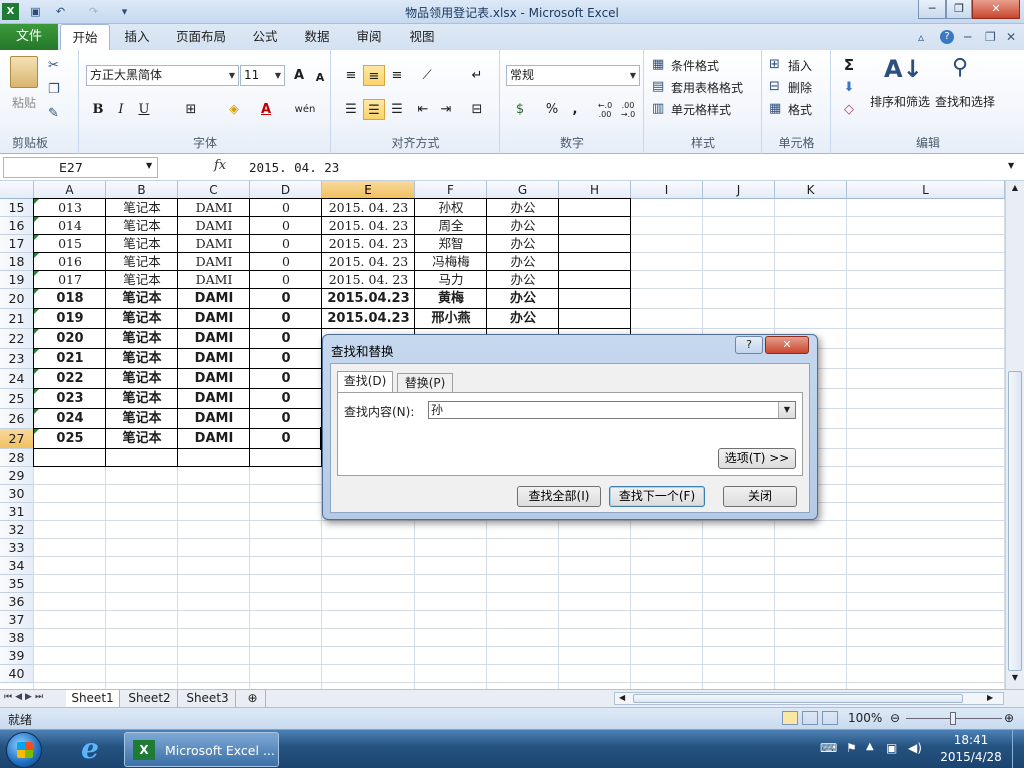 The image size is (1024, 768). I want to click on cell-g17: 办公, so click(523, 244).